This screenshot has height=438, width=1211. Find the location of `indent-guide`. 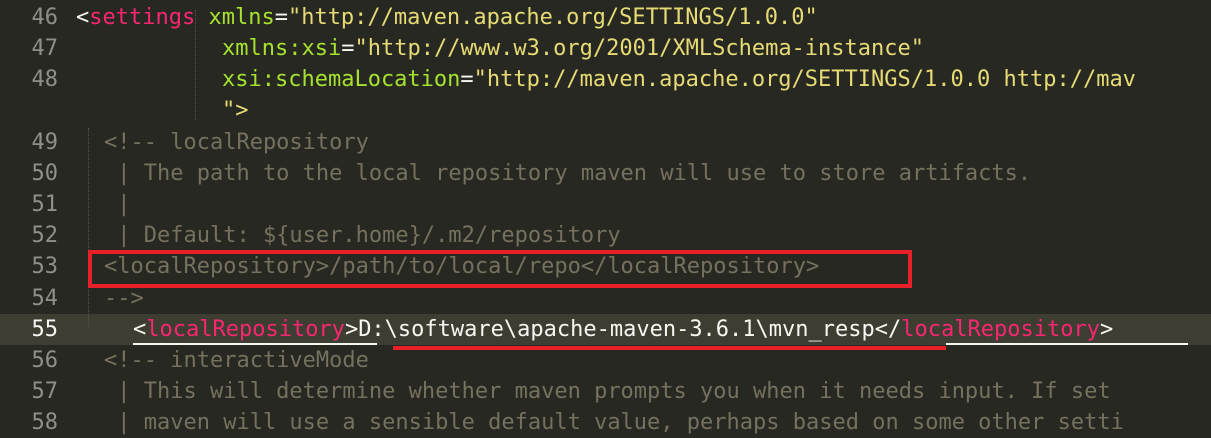

indent-guide is located at coordinates (89, 228).